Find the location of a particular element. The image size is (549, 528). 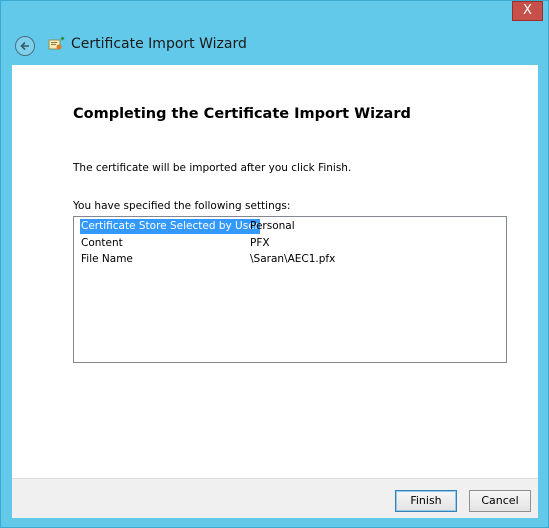

finish-button: Finish is located at coordinates (426, 501).